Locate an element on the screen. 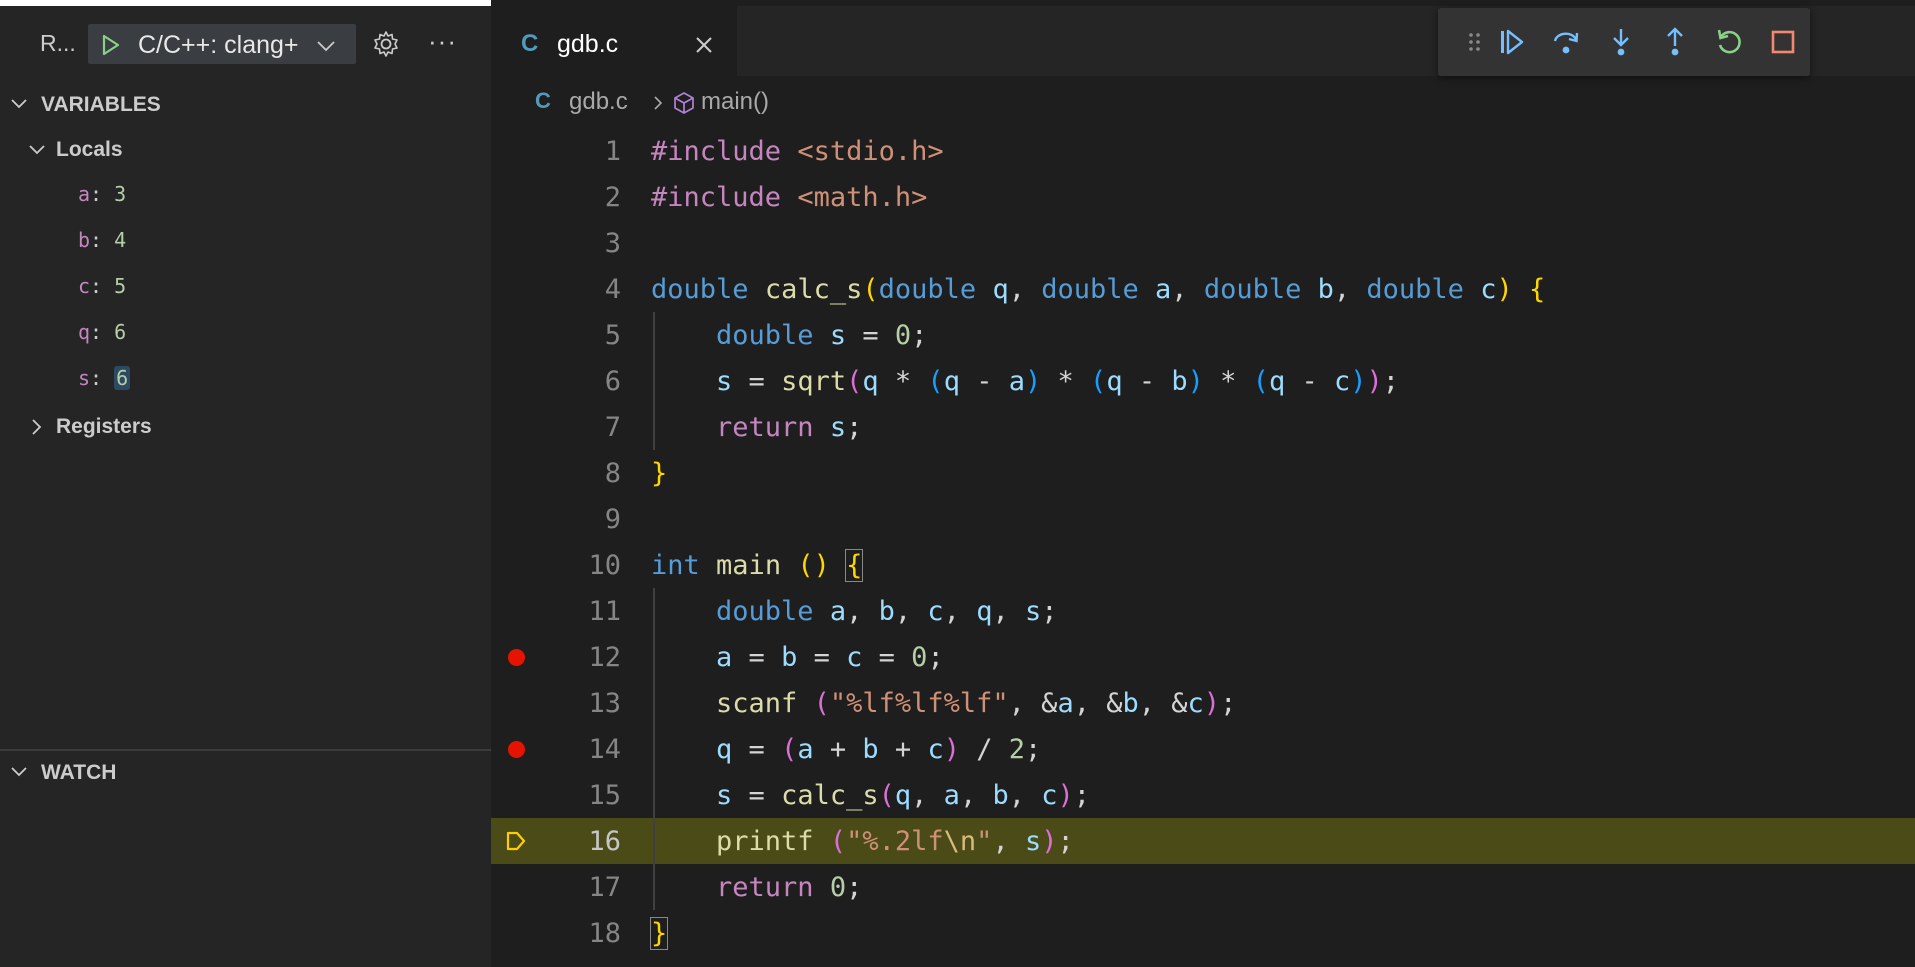 The height and width of the screenshot is (967, 1915). code-token: { is located at coordinates (1537, 289).